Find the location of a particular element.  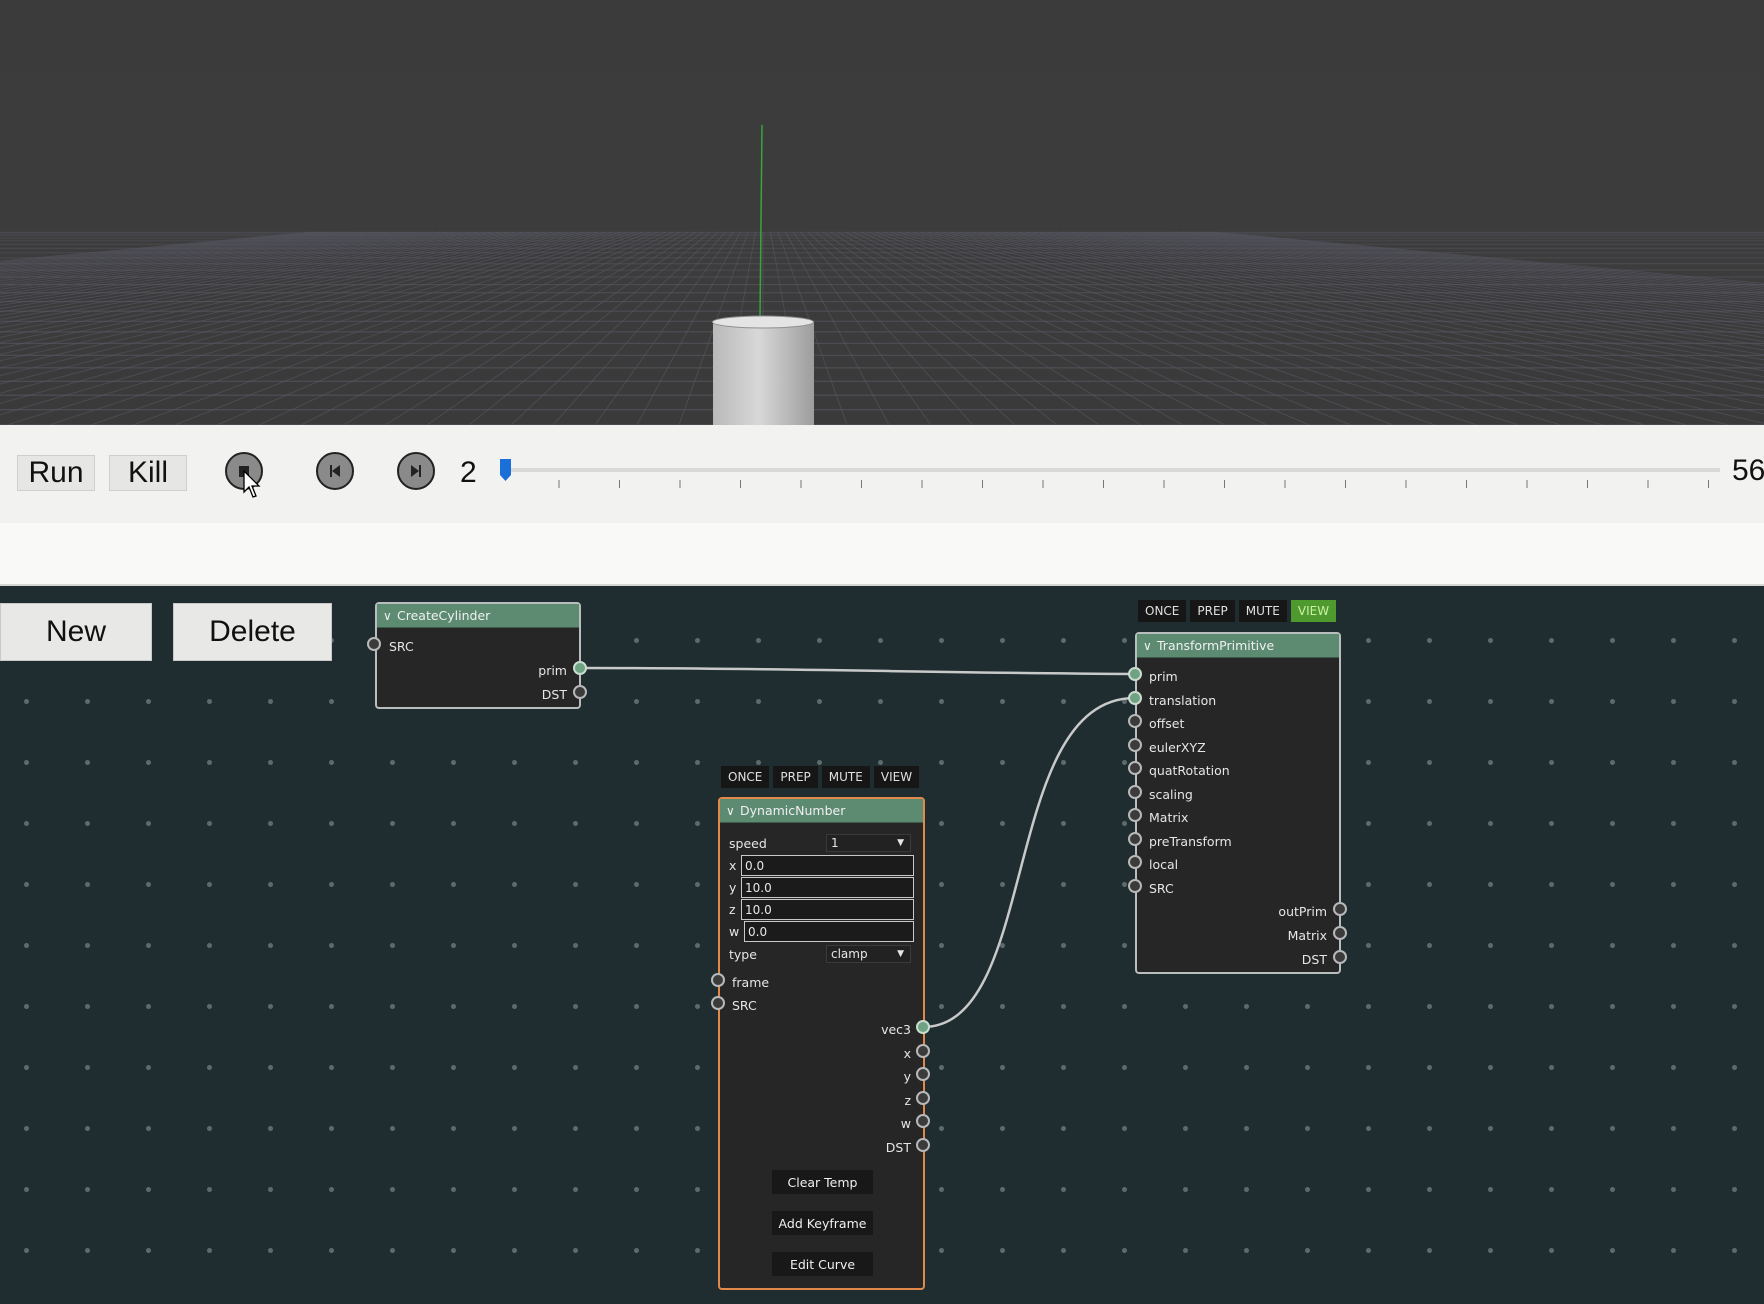

cylinder-primitive is located at coordinates (763, 370).